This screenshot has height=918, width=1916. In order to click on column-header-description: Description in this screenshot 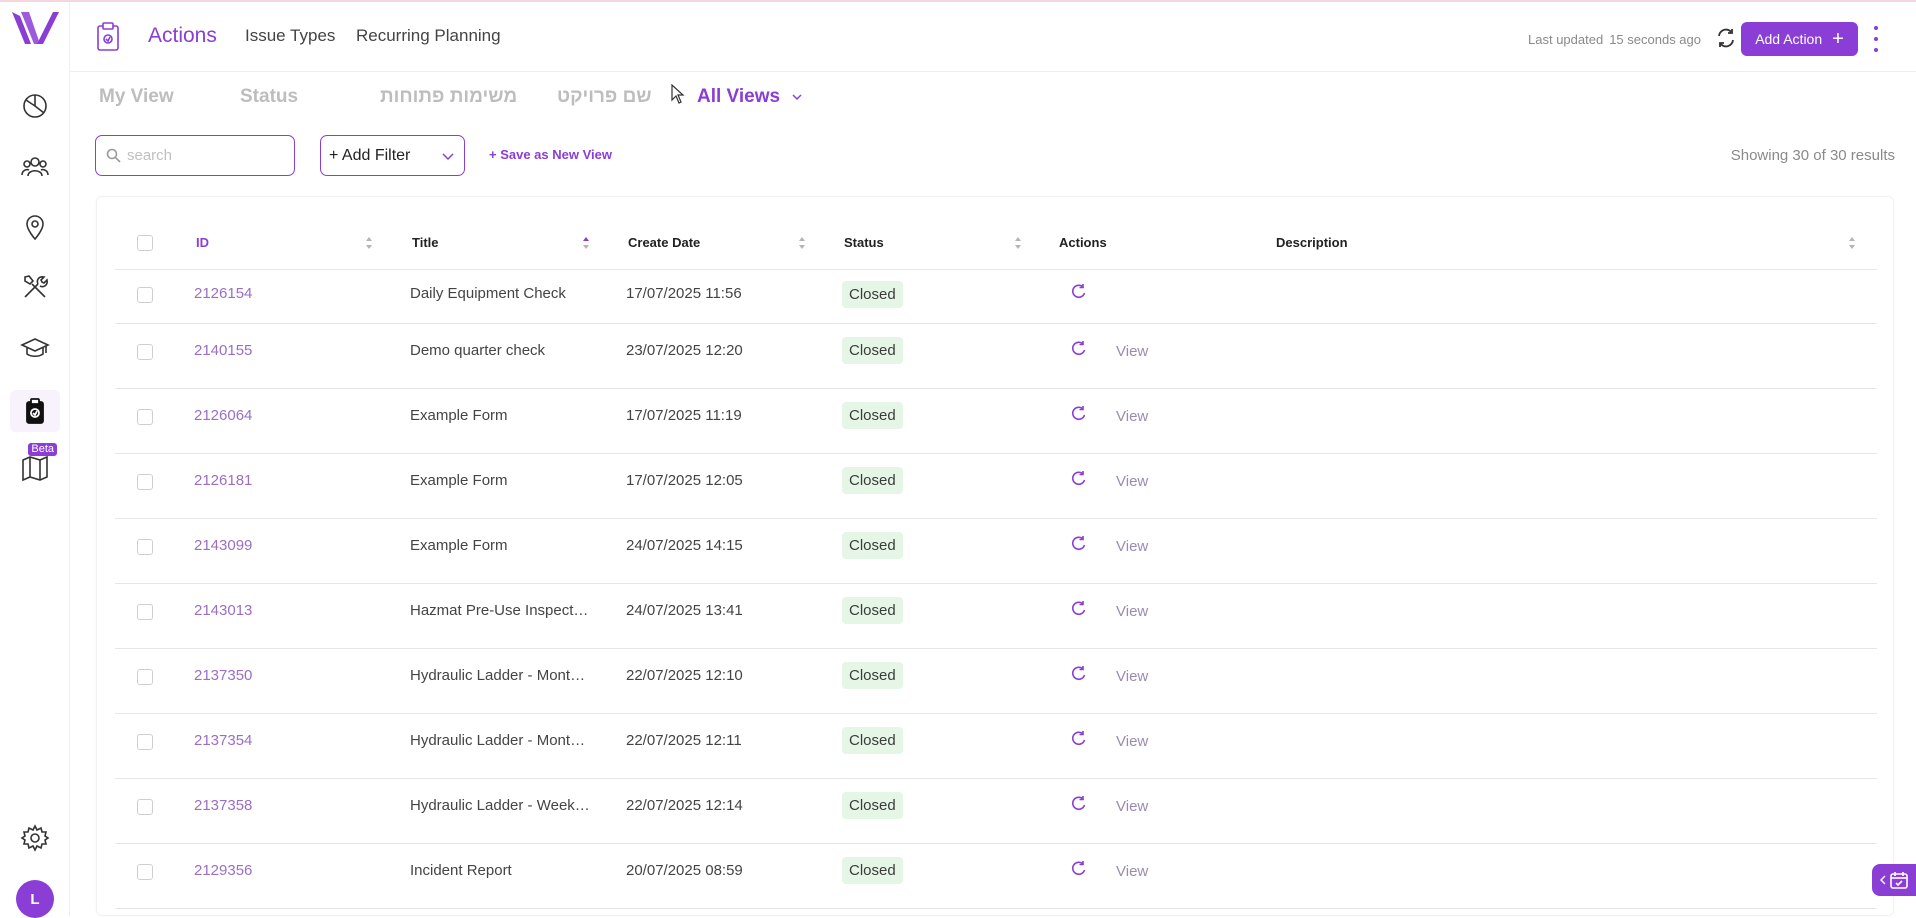, I will do `click(1312, 242)`.